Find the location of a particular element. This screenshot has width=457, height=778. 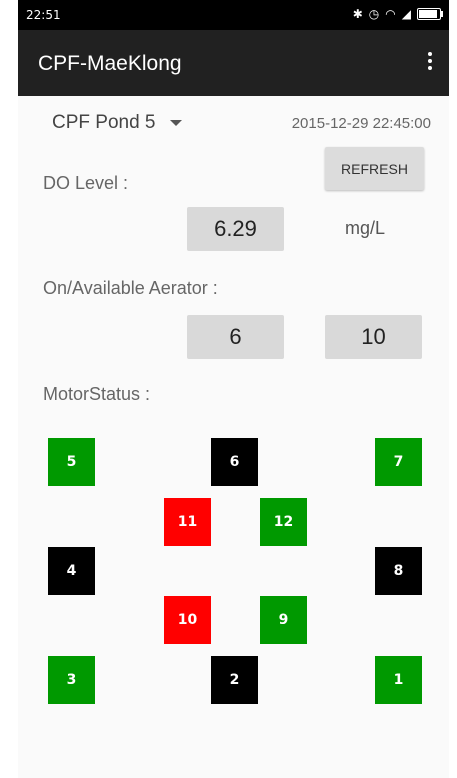

alarm-icon: ◷ is located at coordinates (374, 14).